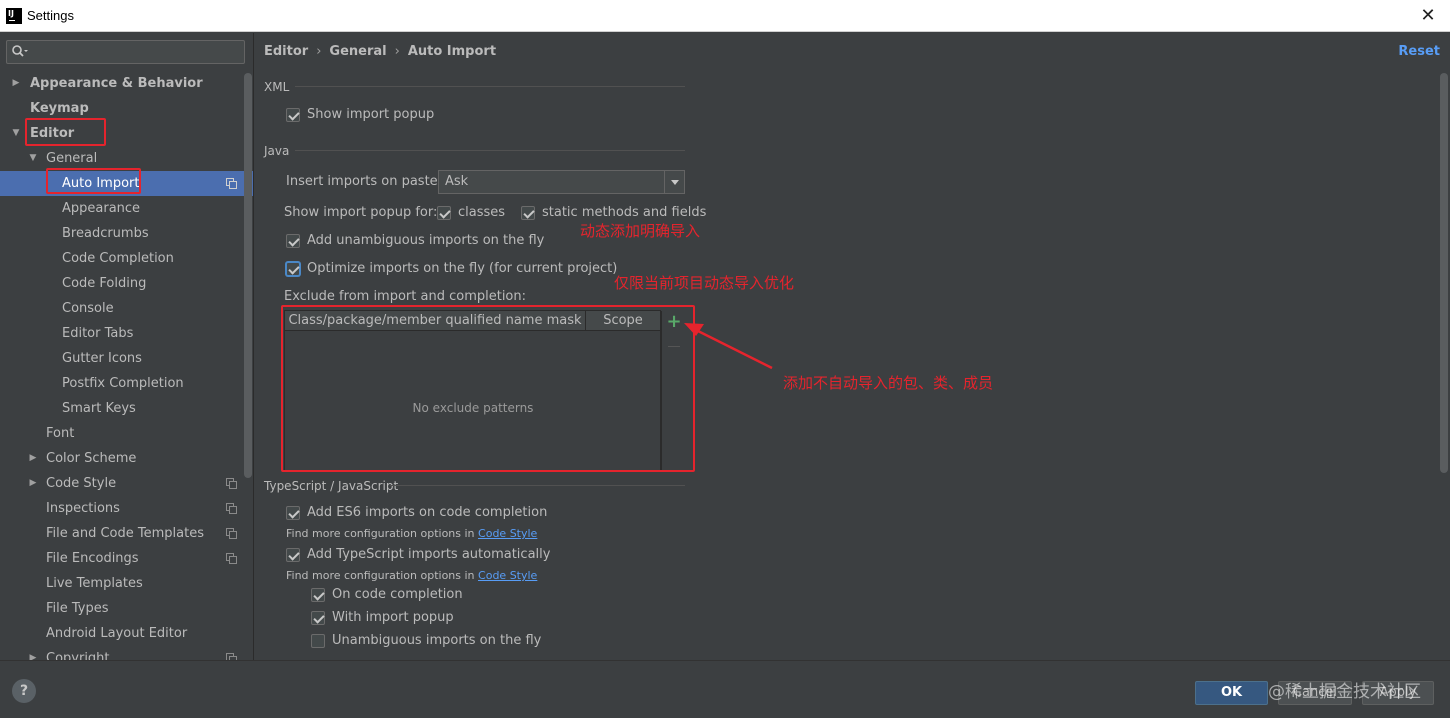 The width and height of the screenshot is (1450, 718). Describe the element at coordinates (1428, 16) in the screenshot. I see `close-icon: ✕` at that location.